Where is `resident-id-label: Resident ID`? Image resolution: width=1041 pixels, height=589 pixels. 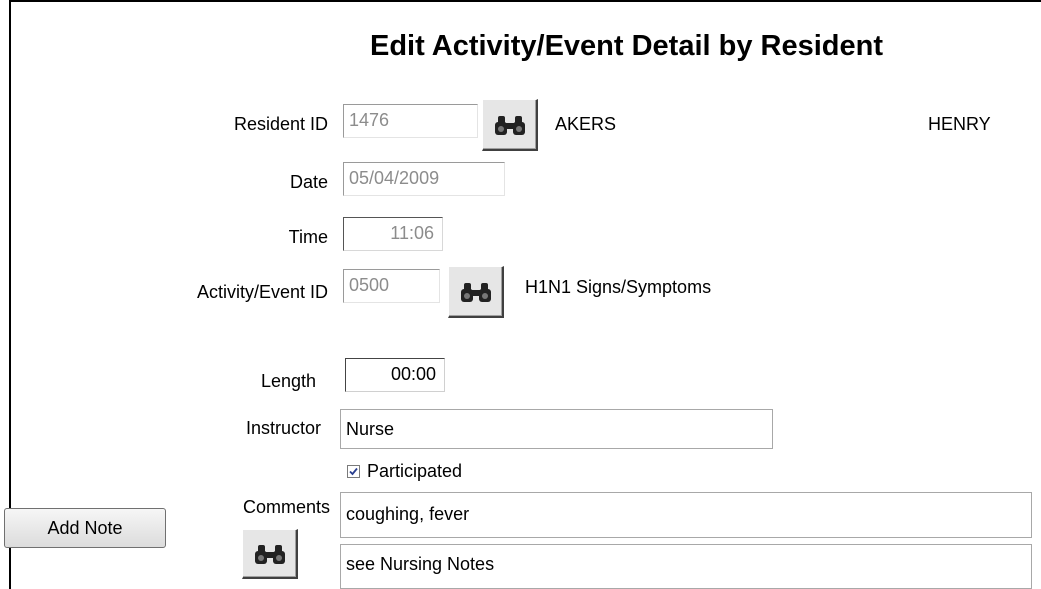 resident-id-label: Resident ID is located at coordinates (280, 124).